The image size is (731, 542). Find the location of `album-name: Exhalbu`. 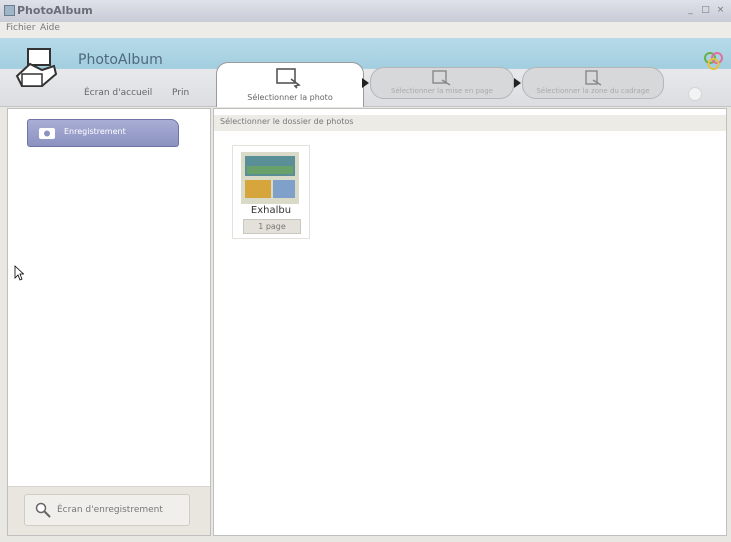

album-name: Exhalbu is located at coordinates (271, 210).